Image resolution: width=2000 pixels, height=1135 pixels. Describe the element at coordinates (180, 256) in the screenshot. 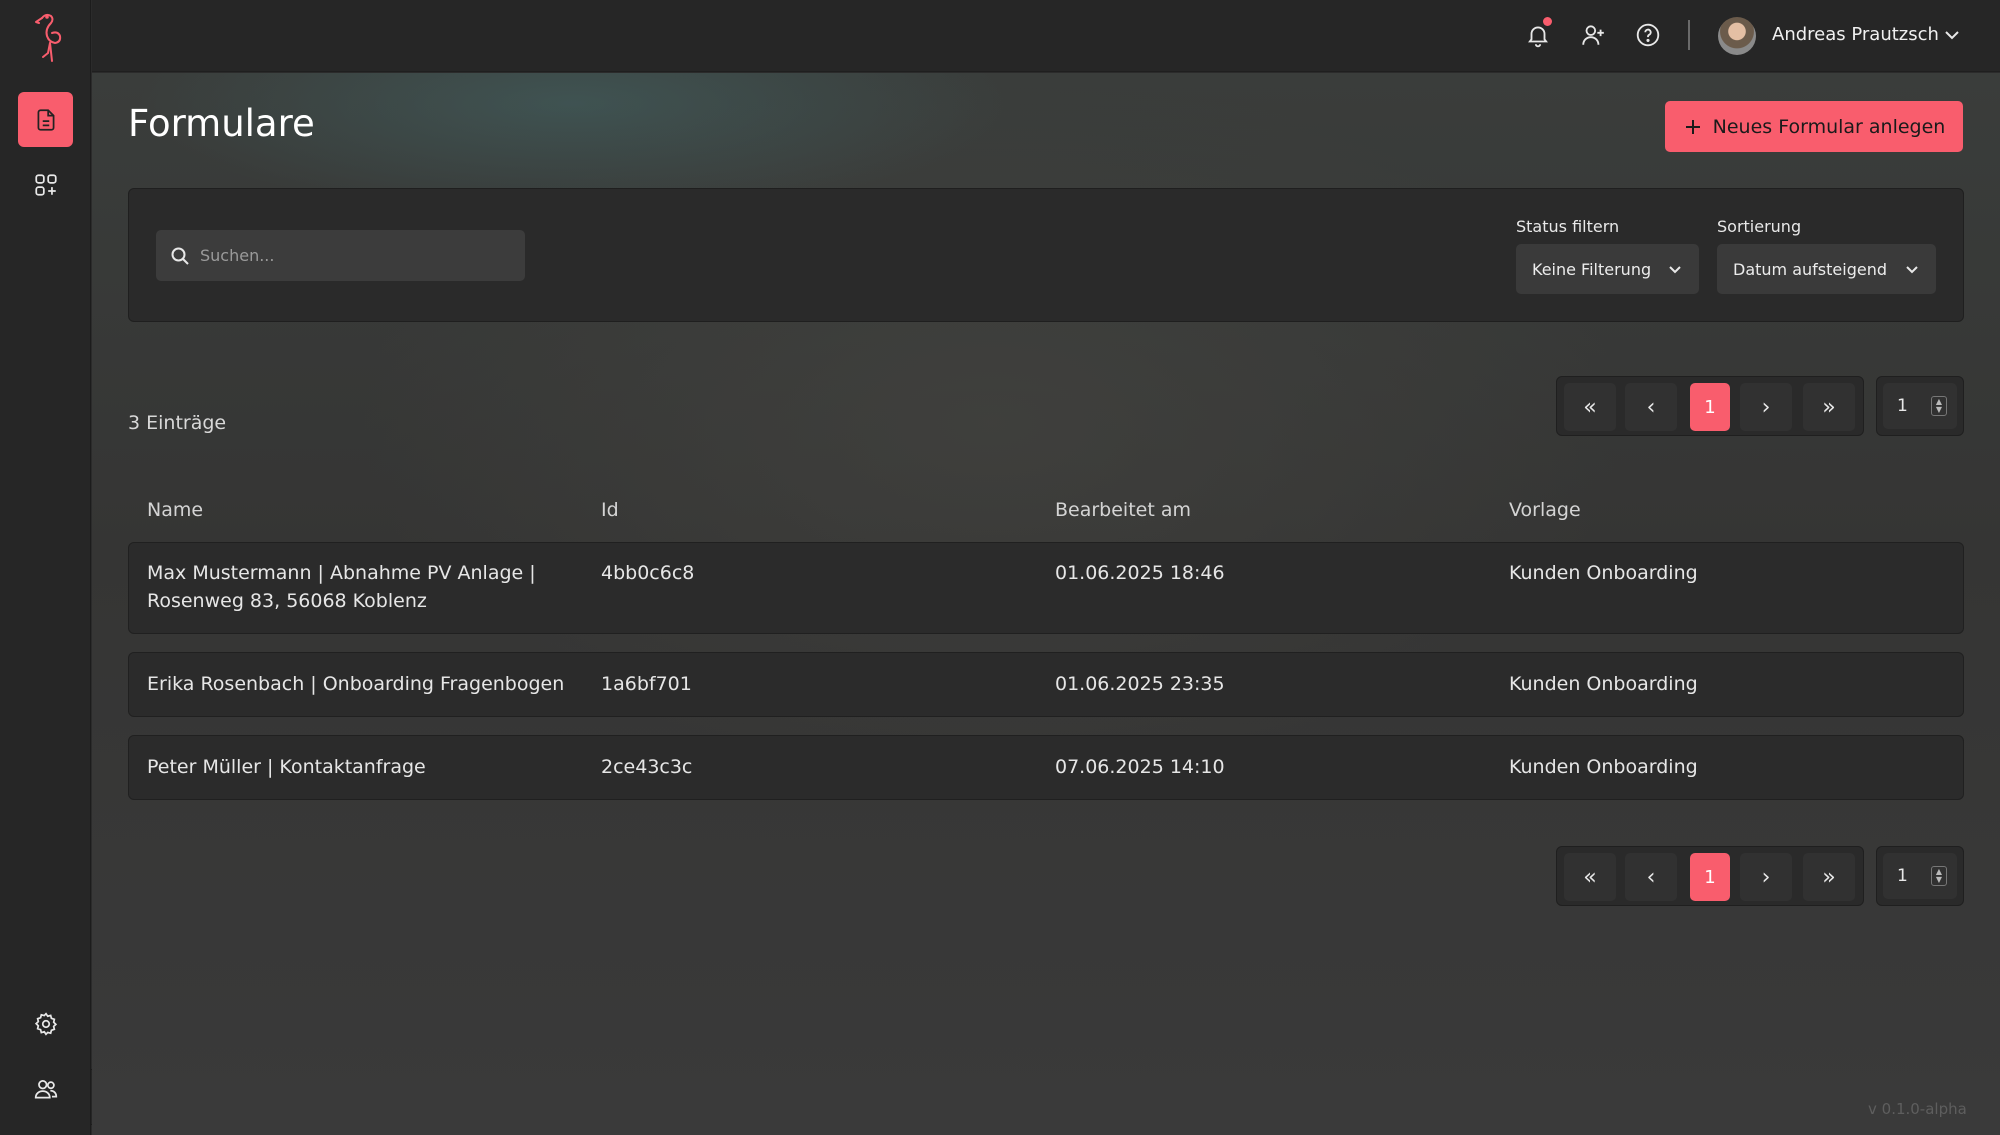

I see `search-icon` at that location.